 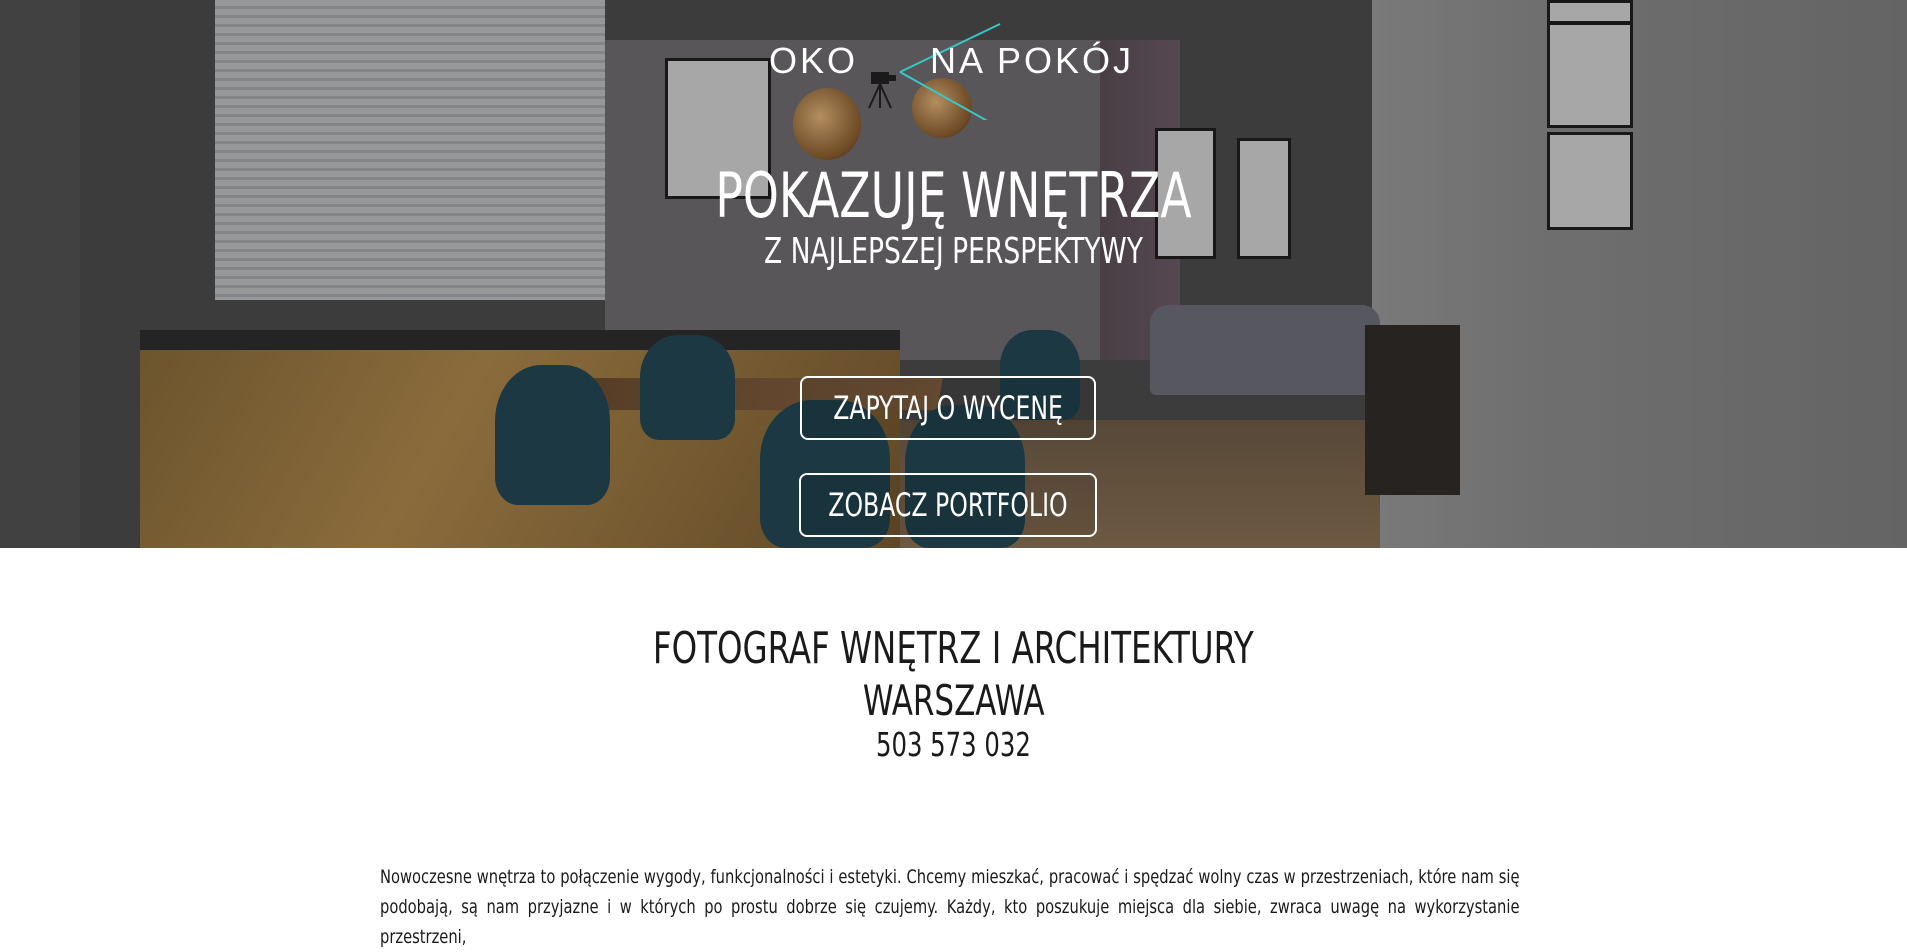 What do you see at coordinates (882, 90) in the screenshot?
I see `camera-on-tripod-icon` at bounding box center [882, 90].